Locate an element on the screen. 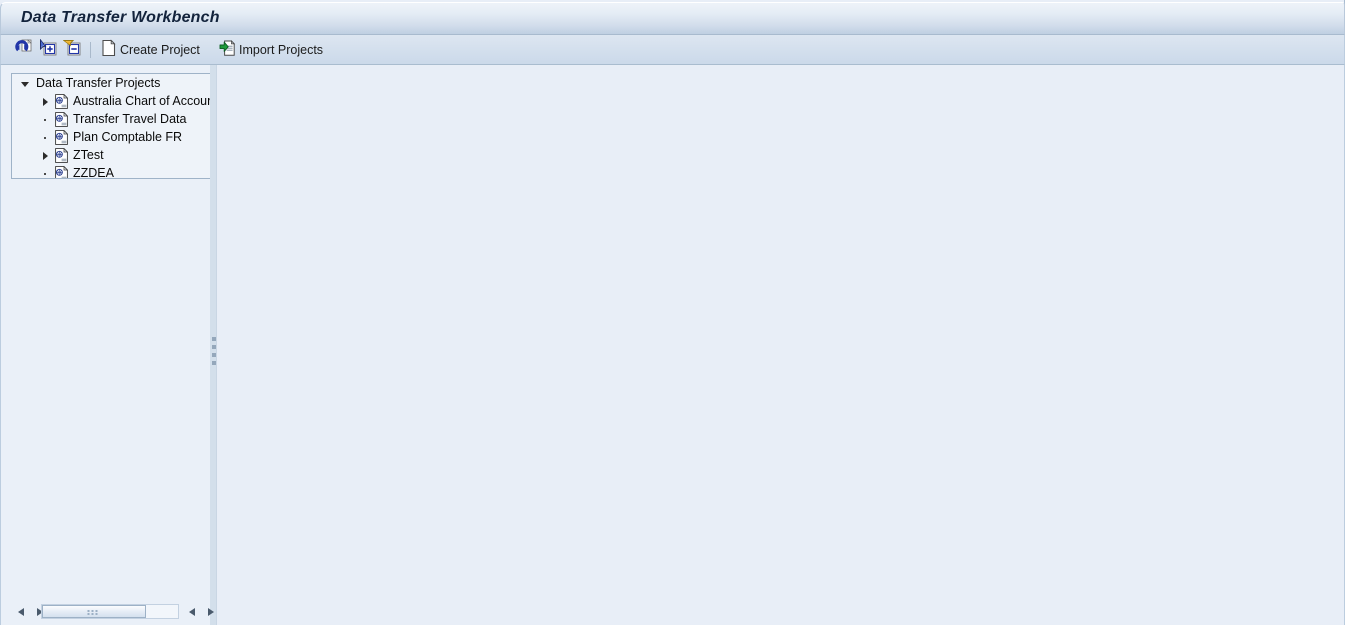 This screenshot has height=625, width=1357. window-title-bar: Data Transfer Workbench is located at coordinates (672, 18).